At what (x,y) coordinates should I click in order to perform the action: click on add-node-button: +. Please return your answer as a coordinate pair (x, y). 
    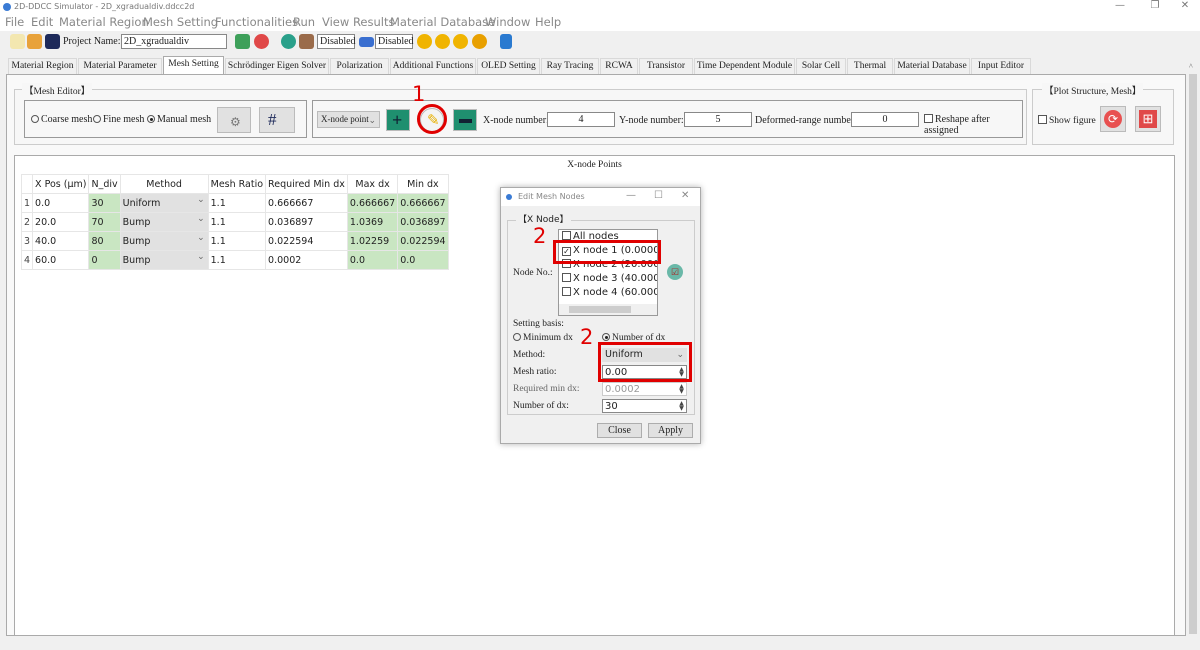
    Looking at the image, I should click on (398, 120).